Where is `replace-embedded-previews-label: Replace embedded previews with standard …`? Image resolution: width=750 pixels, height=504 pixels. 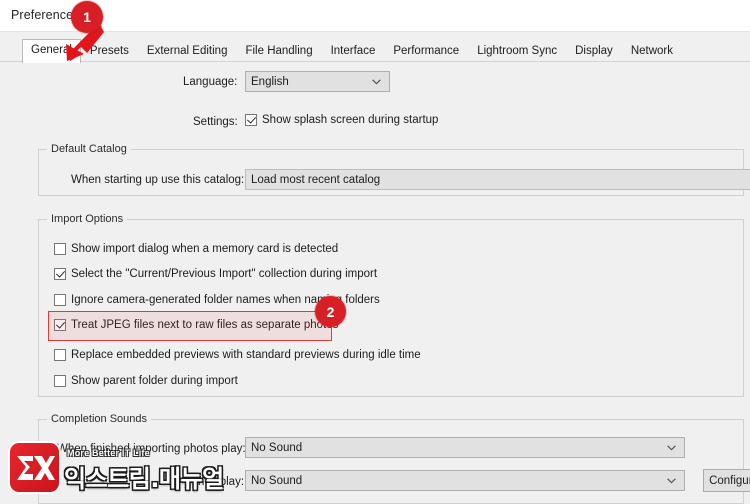 replace-embedded-previews-label: Replace embedded previews with standard … is located at coordinates (246, 355).